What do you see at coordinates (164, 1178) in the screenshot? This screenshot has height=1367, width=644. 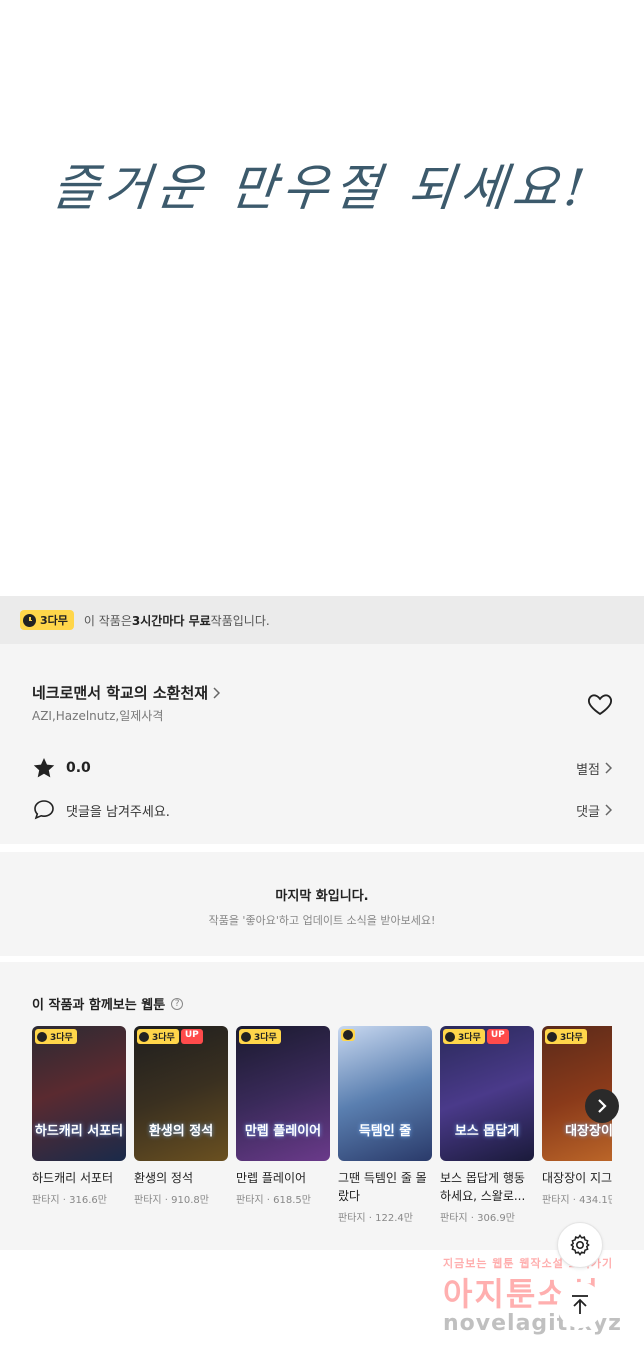 I see `card-title: 환생의 정석` at bounding box center [164, 1178].